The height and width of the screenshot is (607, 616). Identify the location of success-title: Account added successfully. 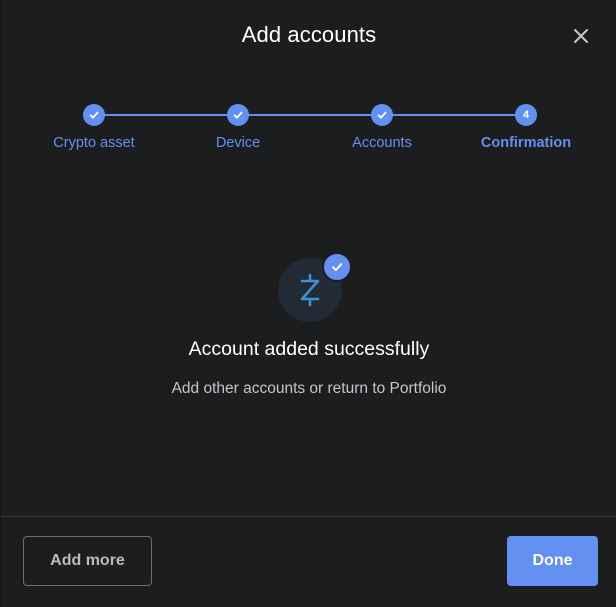
(309, 349).